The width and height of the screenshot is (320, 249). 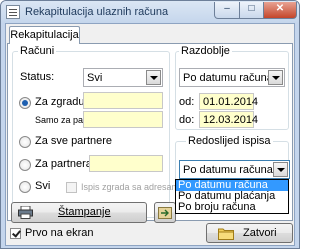 I want to click on stampanje-label: Štampanje, so click(x=84, y=212).